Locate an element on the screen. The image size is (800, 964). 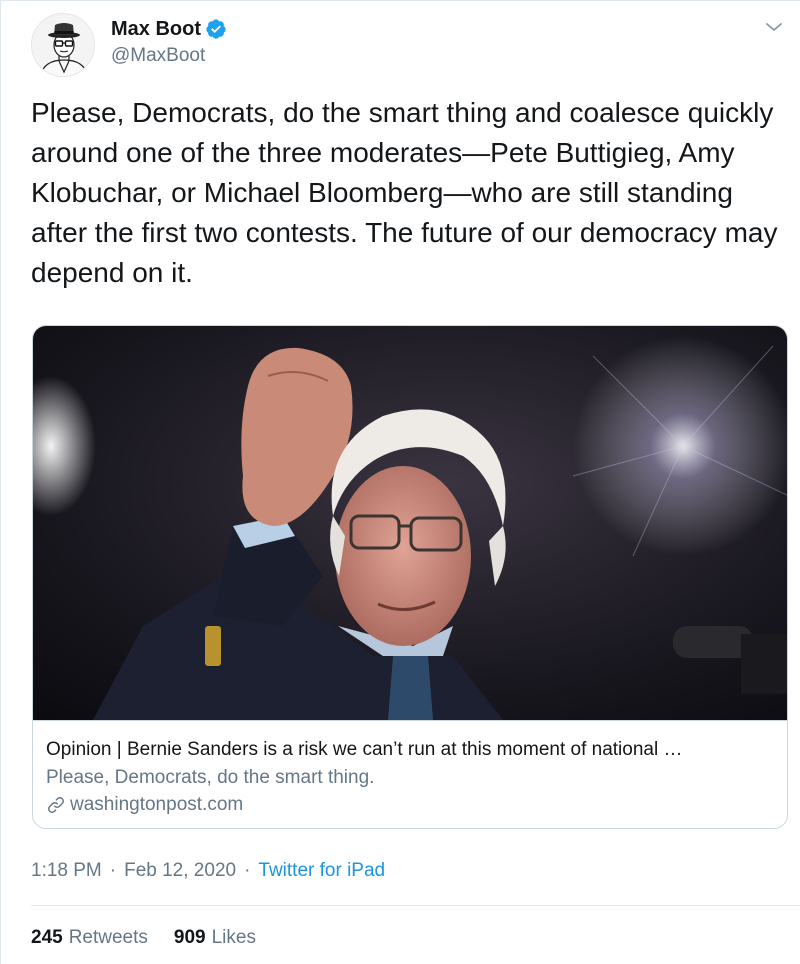
likes-stat: 909 Likes is located at coordinates (215, 938).